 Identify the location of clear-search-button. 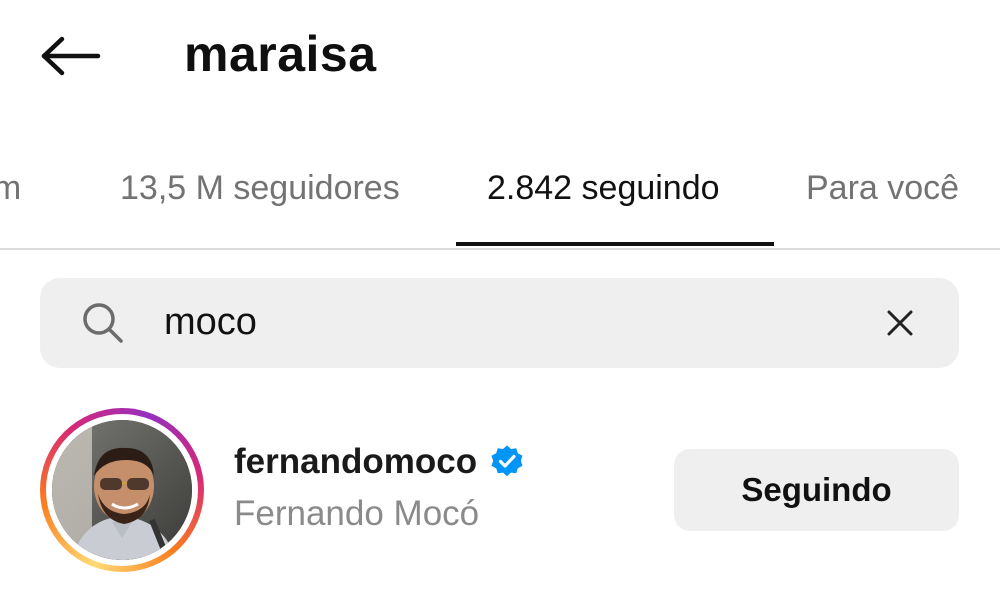
(900, 323).